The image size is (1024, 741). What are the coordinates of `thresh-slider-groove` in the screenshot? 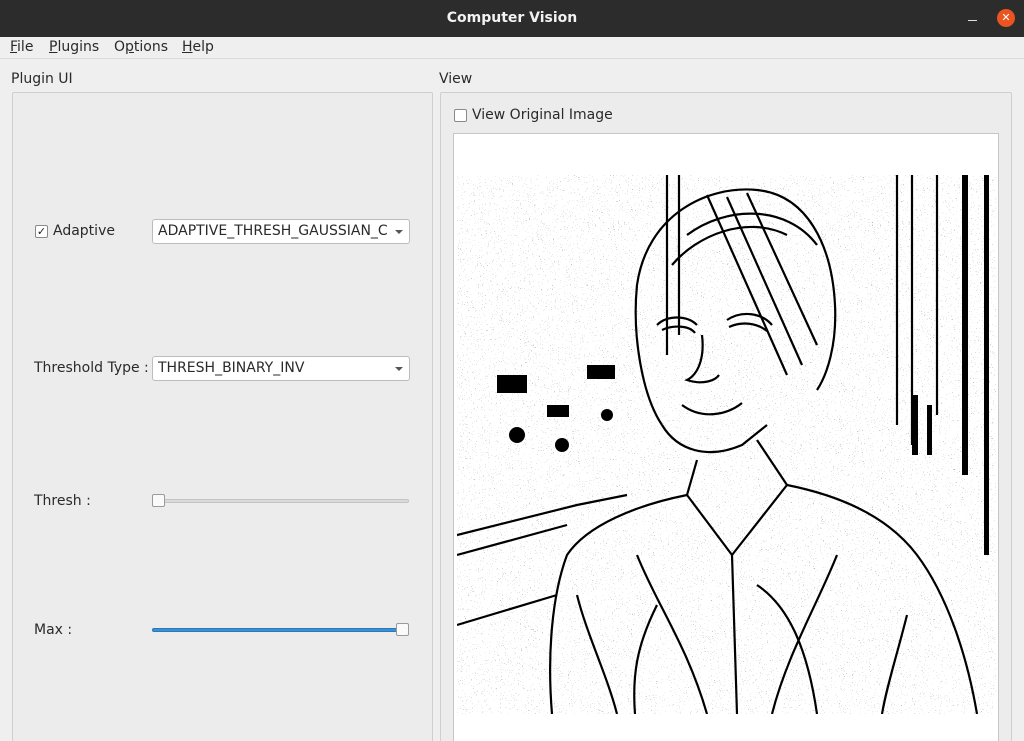 It's located at (280, 501).